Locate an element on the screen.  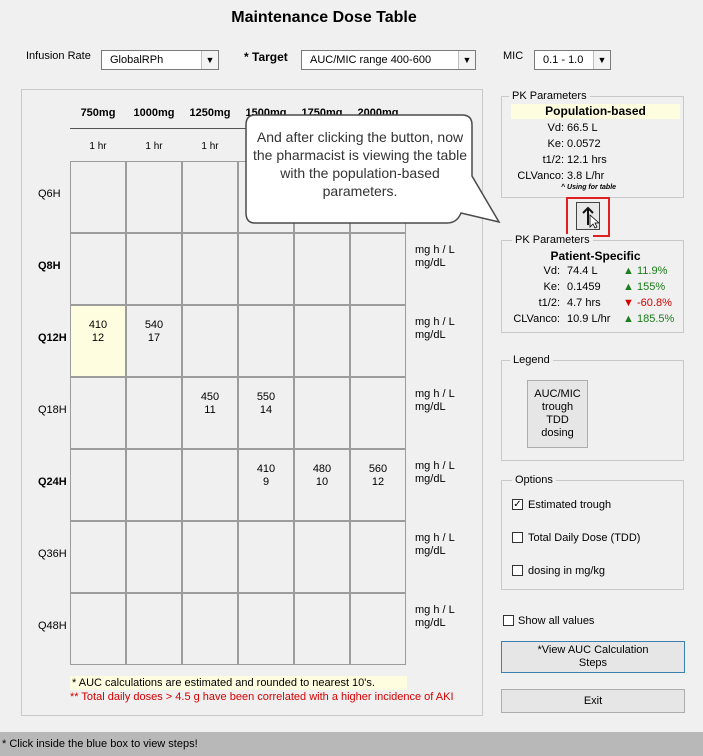
dose-cell: 480 10 is located at coordinates (322, 485).